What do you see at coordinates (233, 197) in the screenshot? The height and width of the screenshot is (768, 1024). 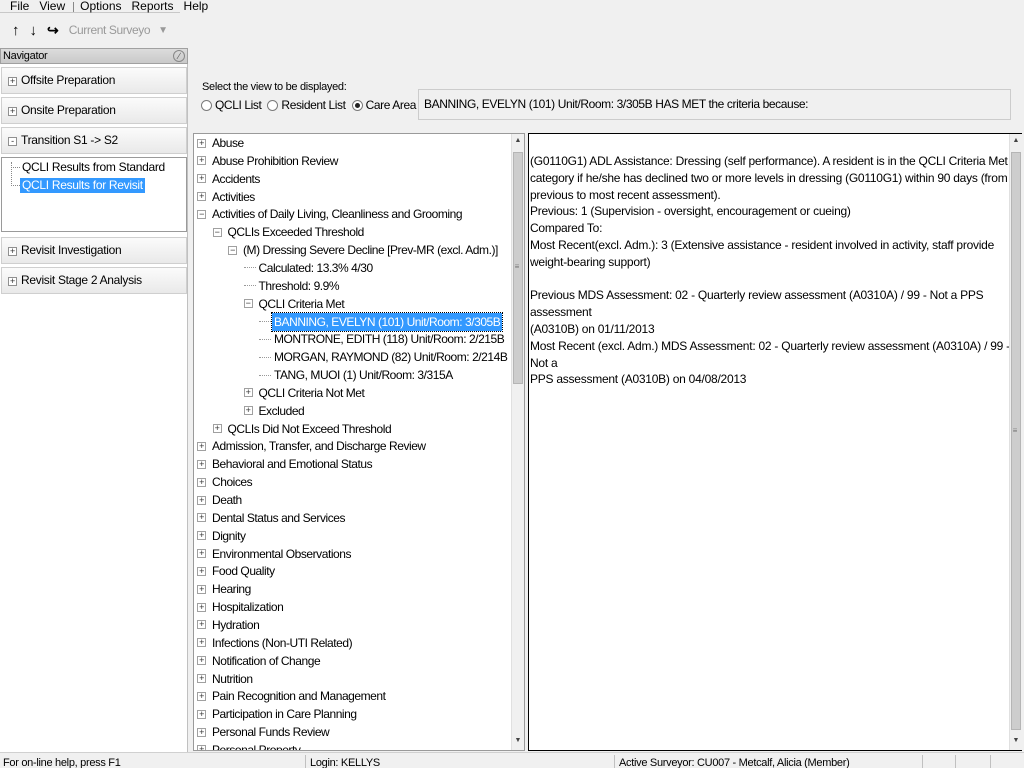 I see `tree-node-label: Activities` at bounding box center [233, 197].